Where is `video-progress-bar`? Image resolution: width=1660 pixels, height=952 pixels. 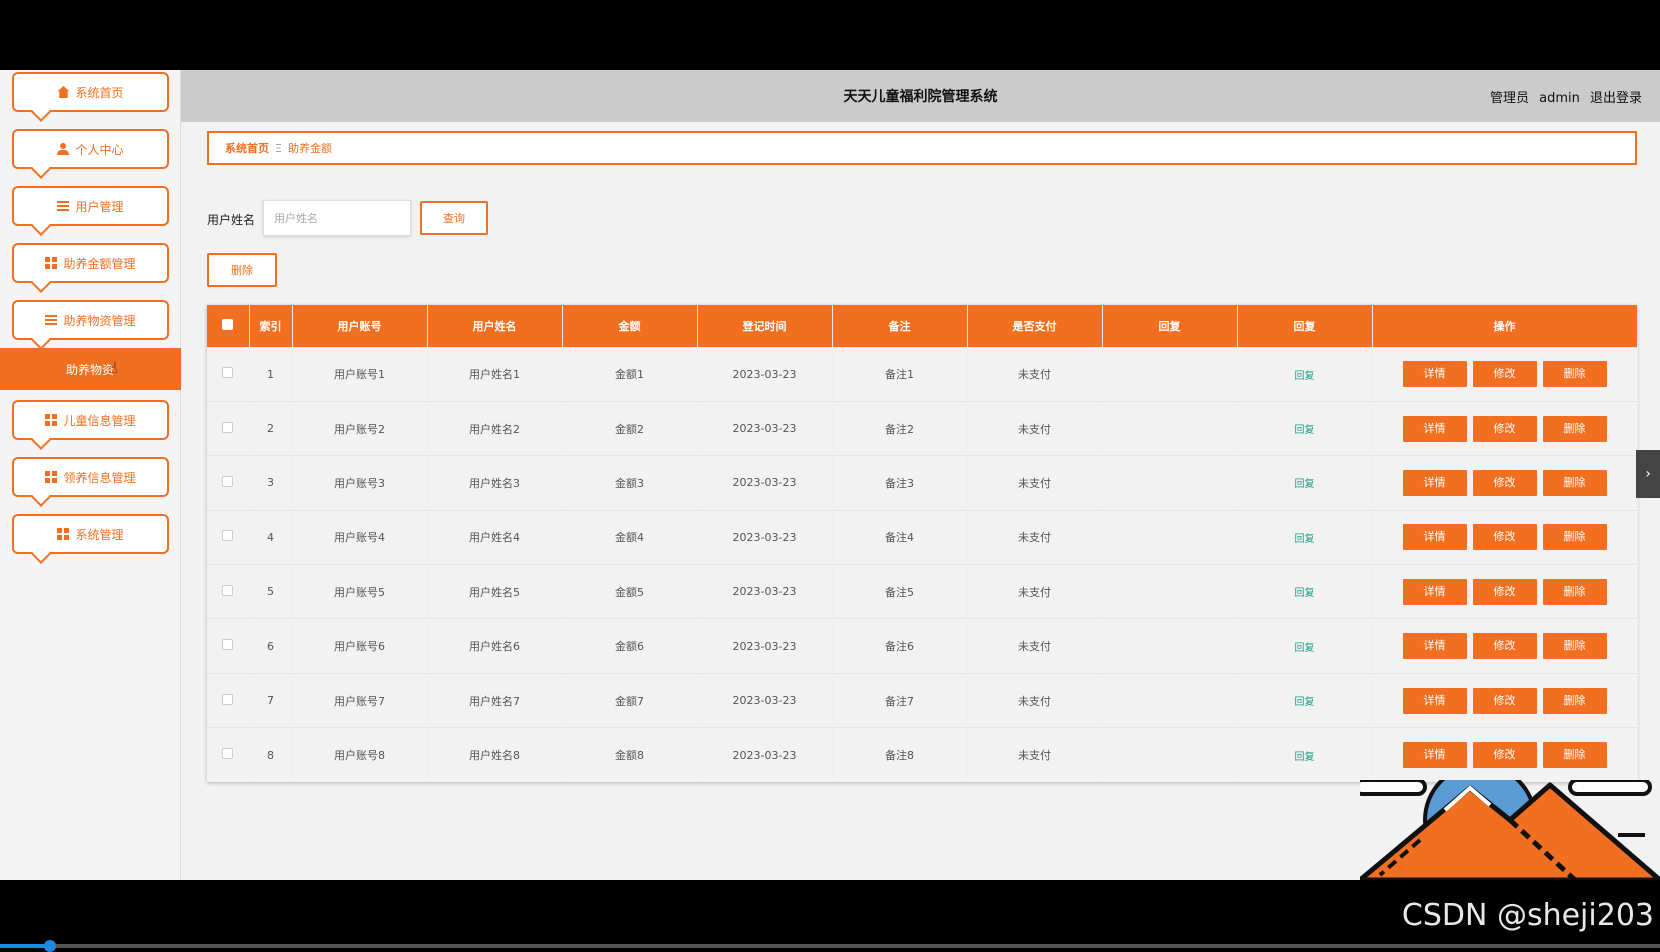 video-progress-bar is located at coordinates (830, 946).